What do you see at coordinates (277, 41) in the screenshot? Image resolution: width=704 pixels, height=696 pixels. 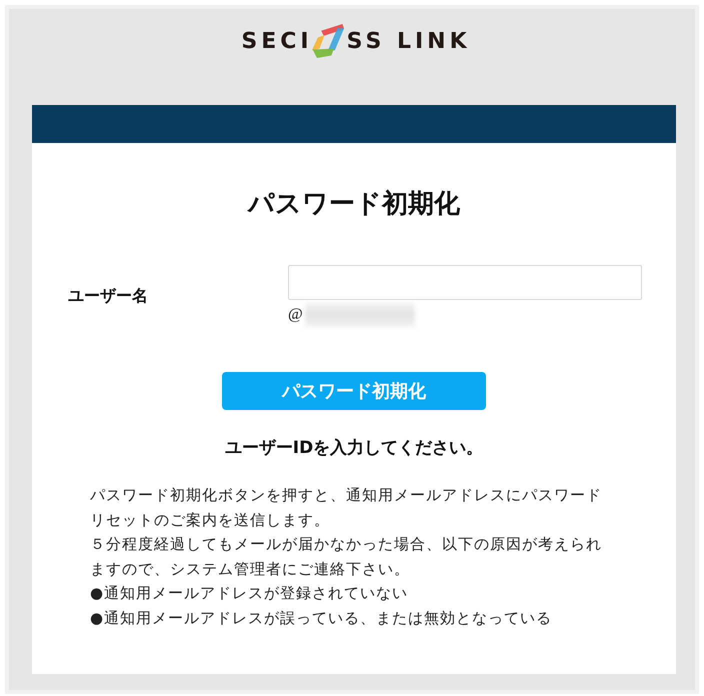 I see `logo-text: SECI` at bounding box center [277, 41].